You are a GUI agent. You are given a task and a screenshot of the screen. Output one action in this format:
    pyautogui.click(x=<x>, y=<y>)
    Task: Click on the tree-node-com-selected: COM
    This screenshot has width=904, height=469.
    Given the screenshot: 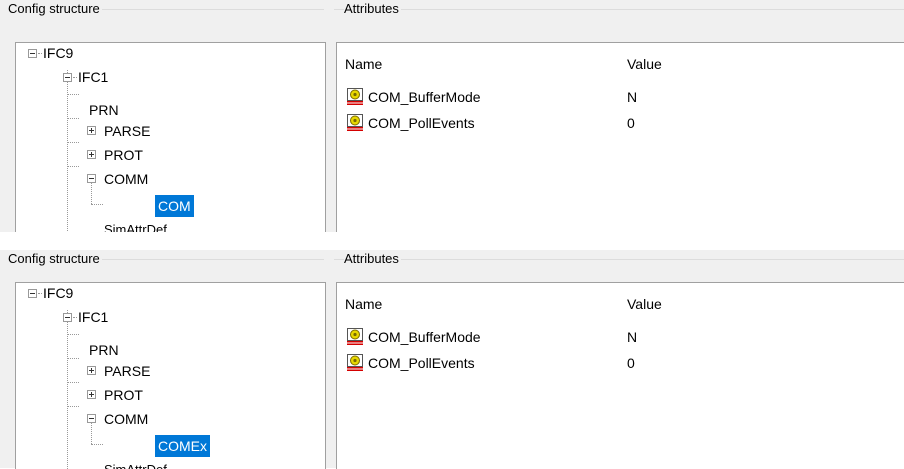 What is the action you would take?
    pyautogui.click(x=174, y=206)
    